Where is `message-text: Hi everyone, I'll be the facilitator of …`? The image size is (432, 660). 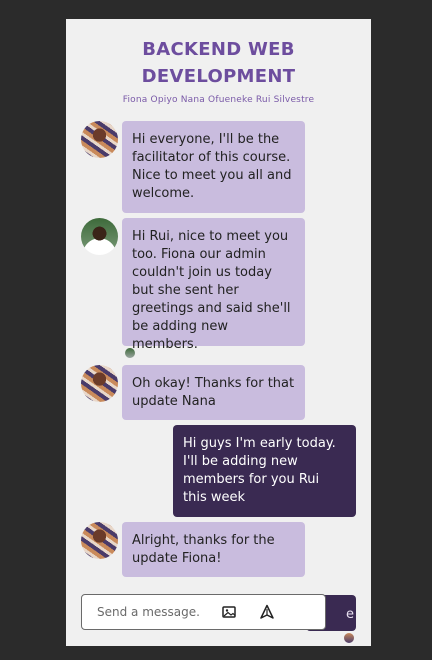
message-text: Hi everyone, I'll be the facilitator of … is located at coordinates (212, 166).